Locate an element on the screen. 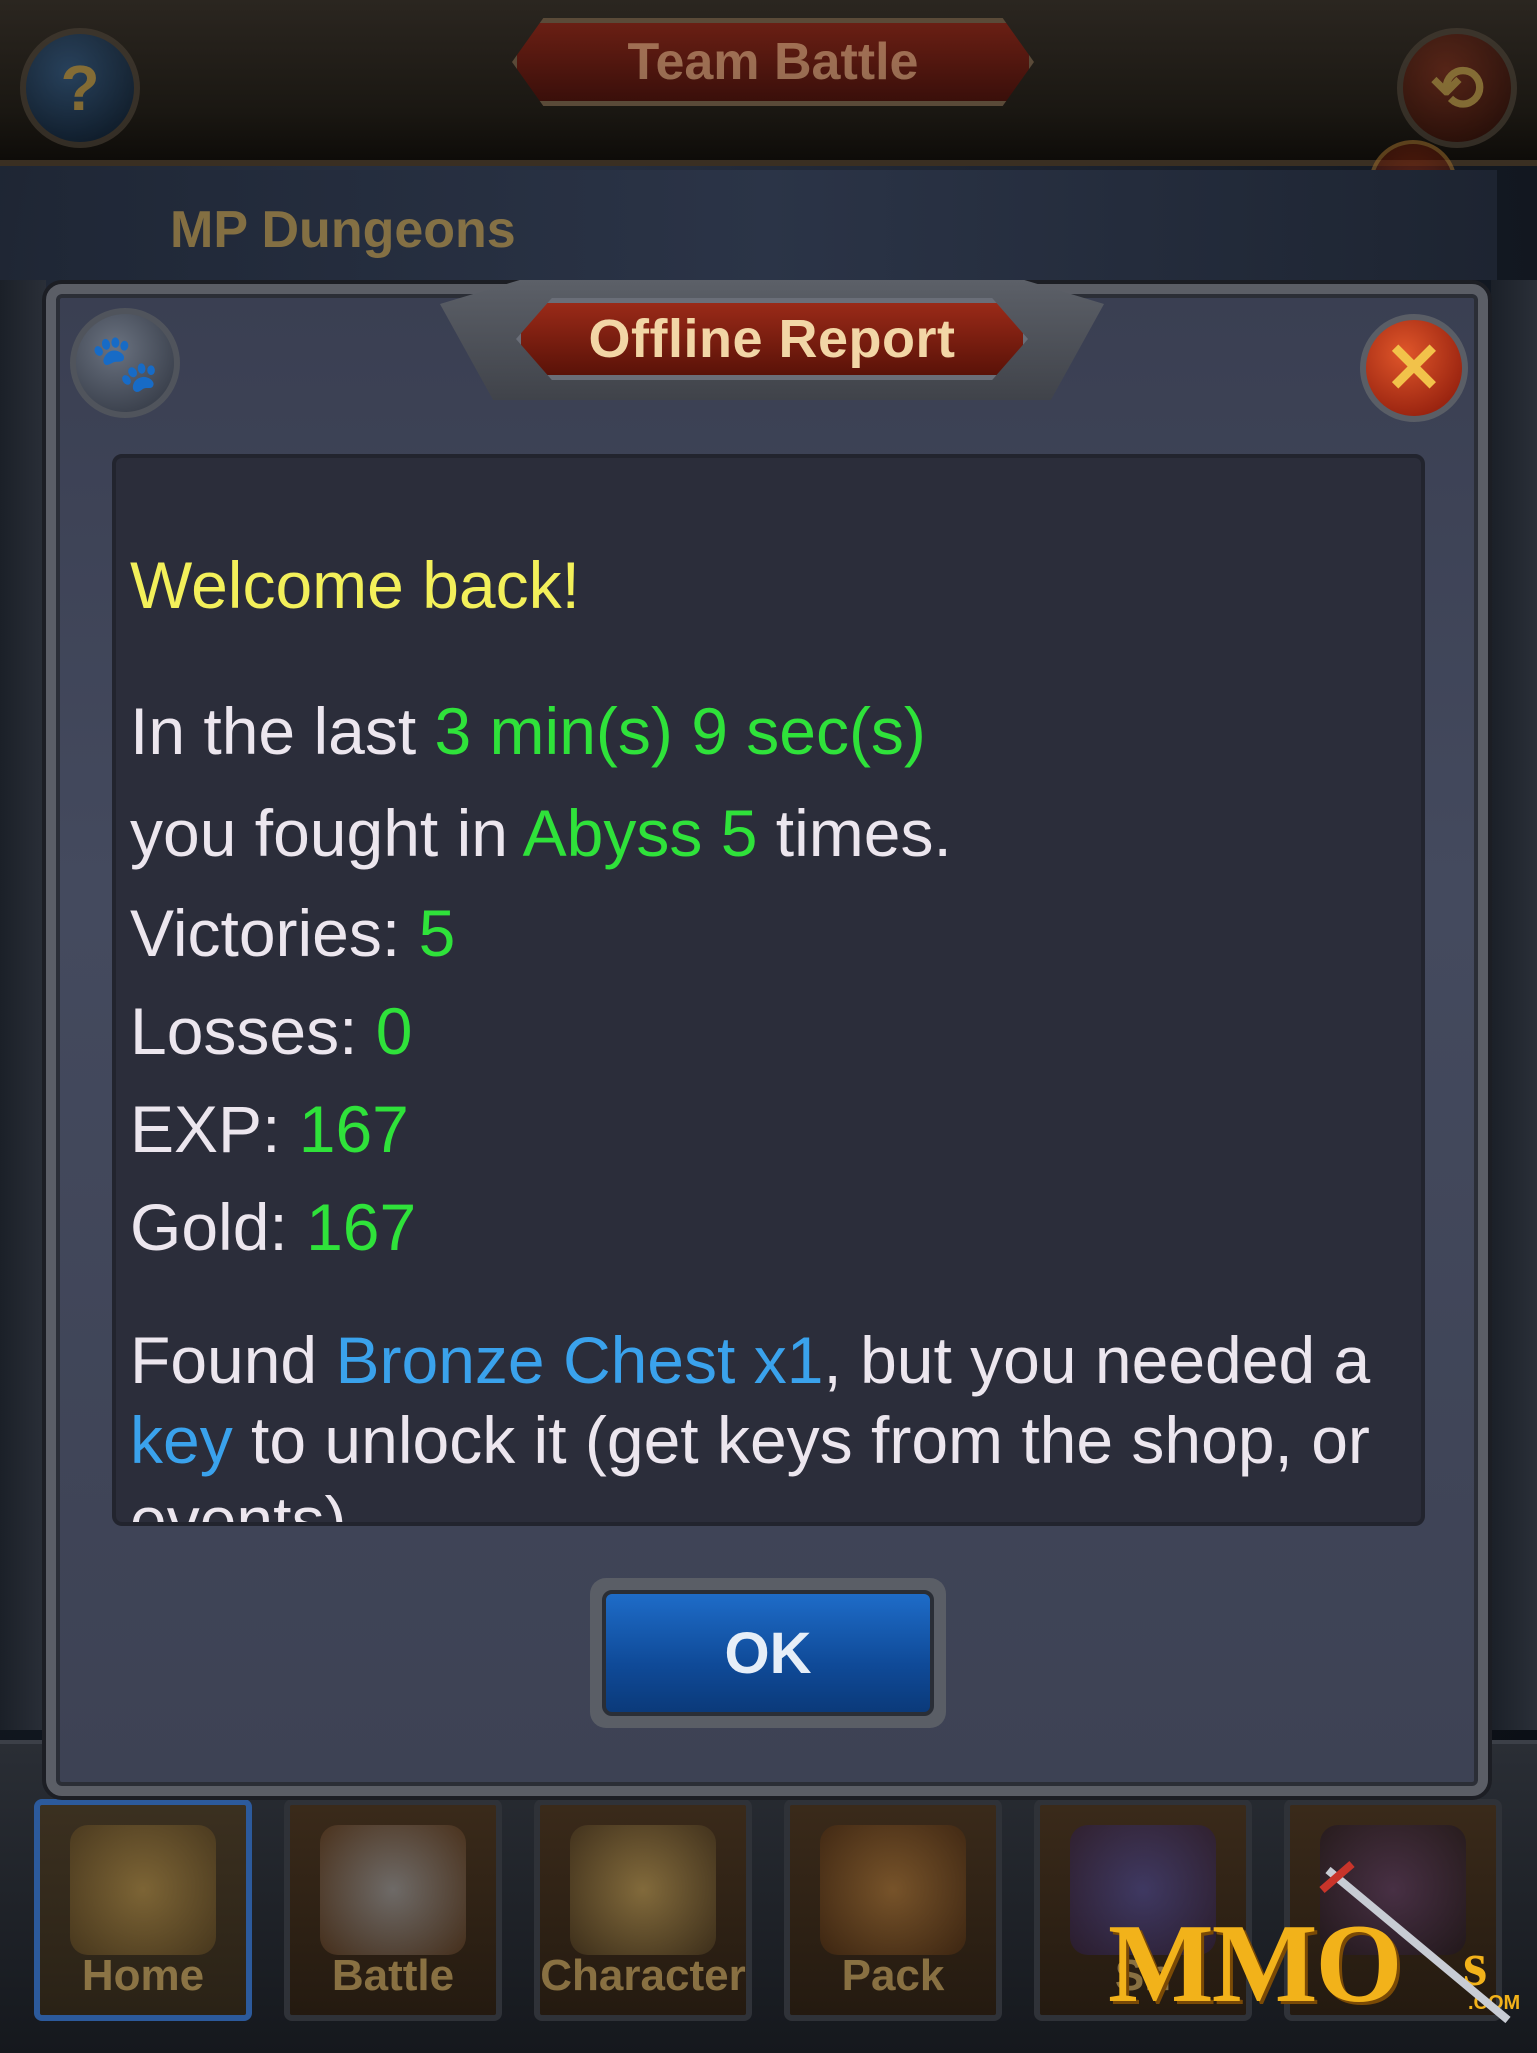 The image size is (1537, 2053). backpack-icon is located at coordinates (893, 1890).